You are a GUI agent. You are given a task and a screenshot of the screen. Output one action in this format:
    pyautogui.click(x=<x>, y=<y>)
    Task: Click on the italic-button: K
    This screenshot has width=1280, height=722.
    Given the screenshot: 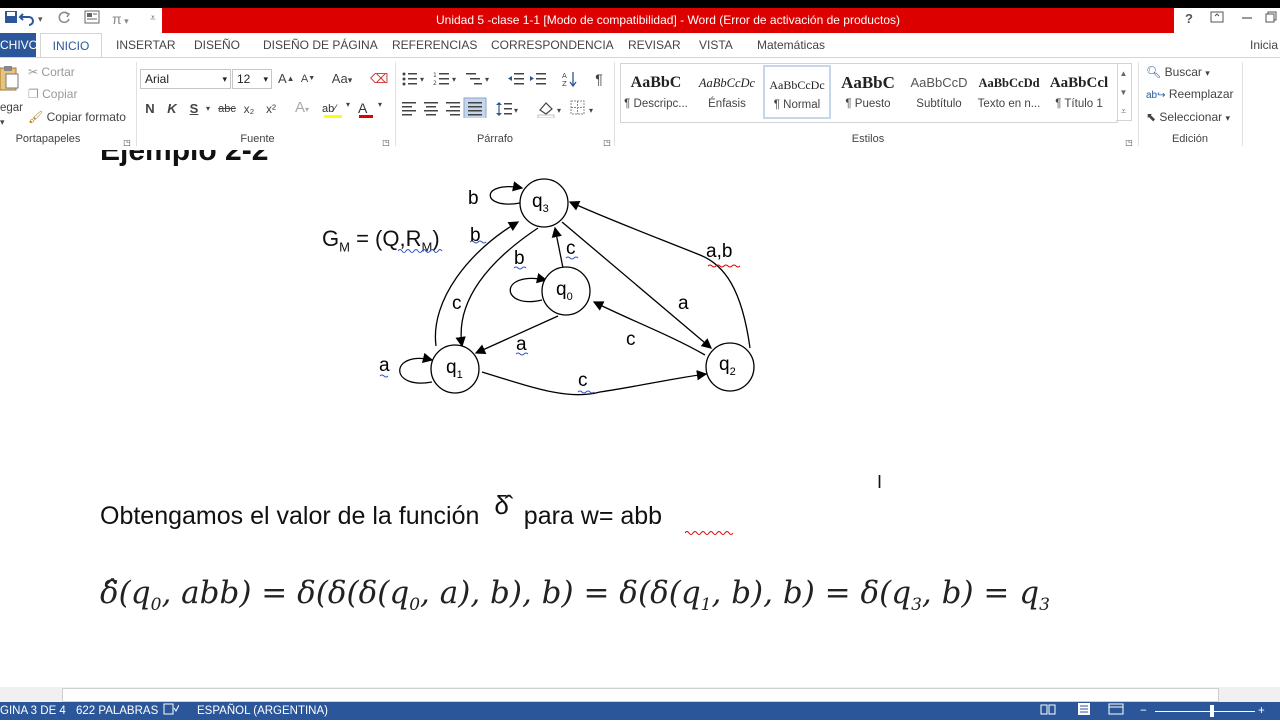 What is the action you would take?
    pyautogui.click(x=172, y=109)
    